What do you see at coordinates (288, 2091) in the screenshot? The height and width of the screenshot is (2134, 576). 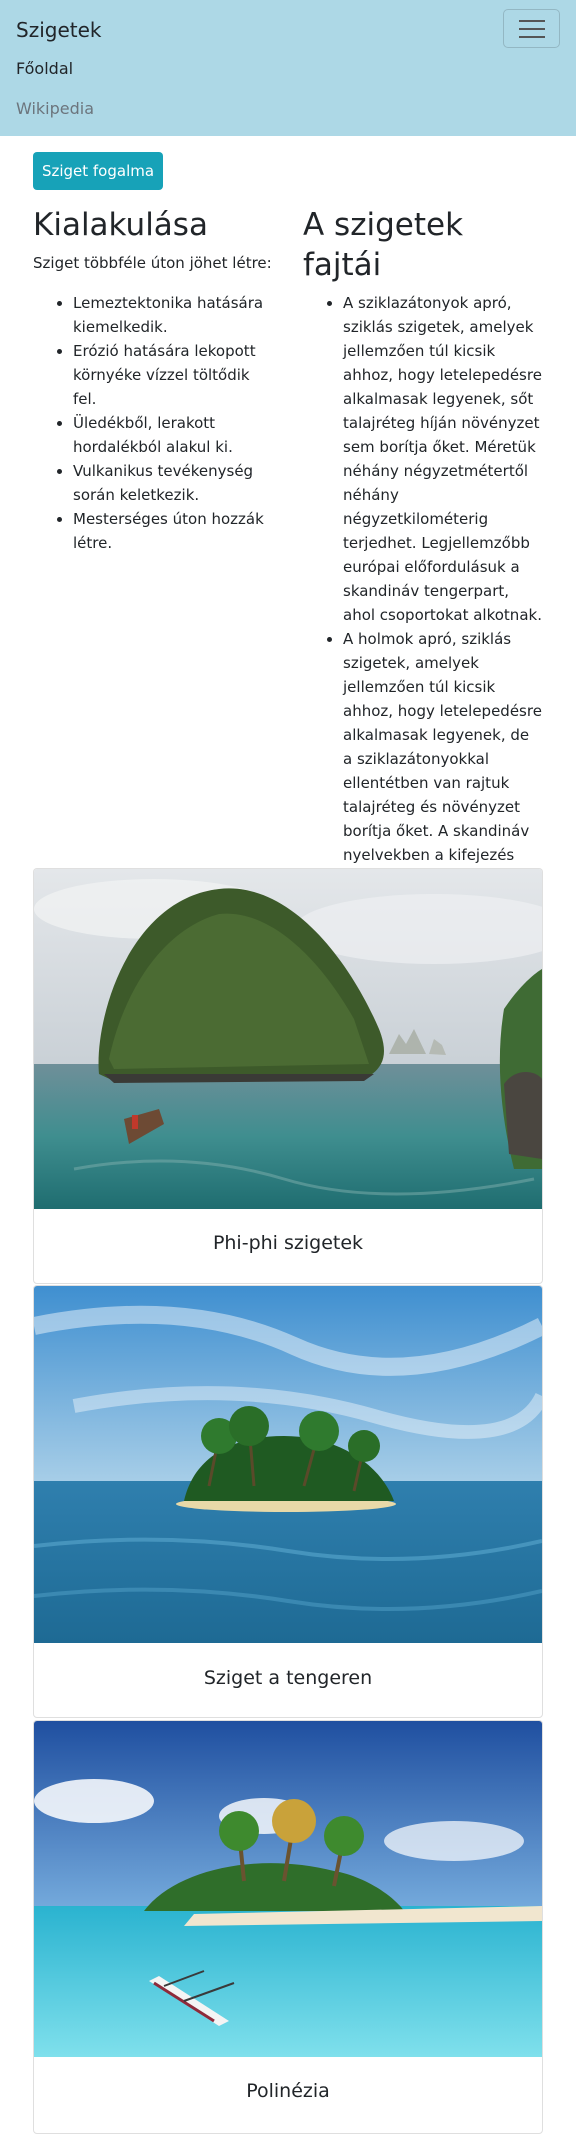 I see `card-caption: Polinézia` at bounding box center [288, 2091].